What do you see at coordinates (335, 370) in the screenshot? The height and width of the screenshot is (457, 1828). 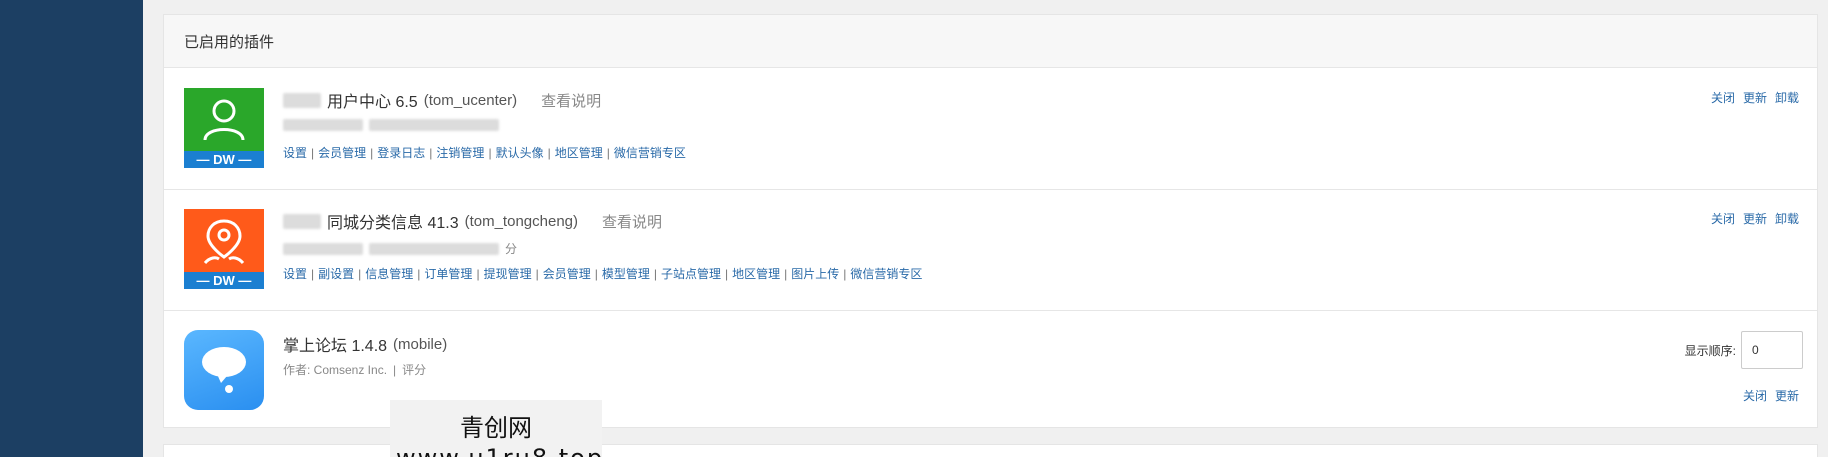 I see `plugin-author: 作者: Comsenz Inc.` at bounding box center [335, 370].